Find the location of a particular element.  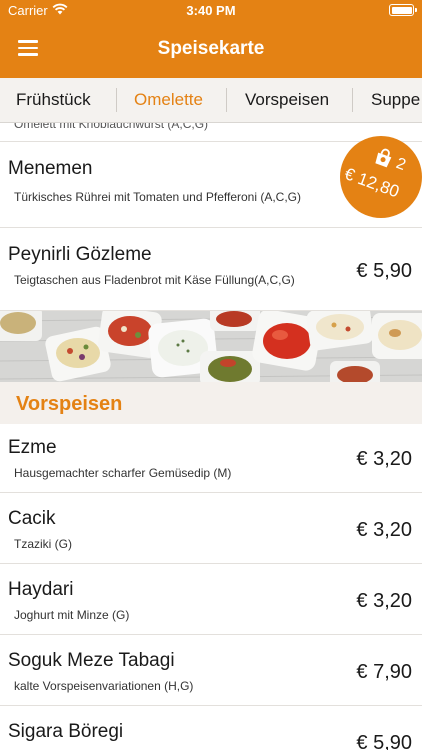

status-bar: Carrier 3:40 PM is located at coordinates (211, 10).